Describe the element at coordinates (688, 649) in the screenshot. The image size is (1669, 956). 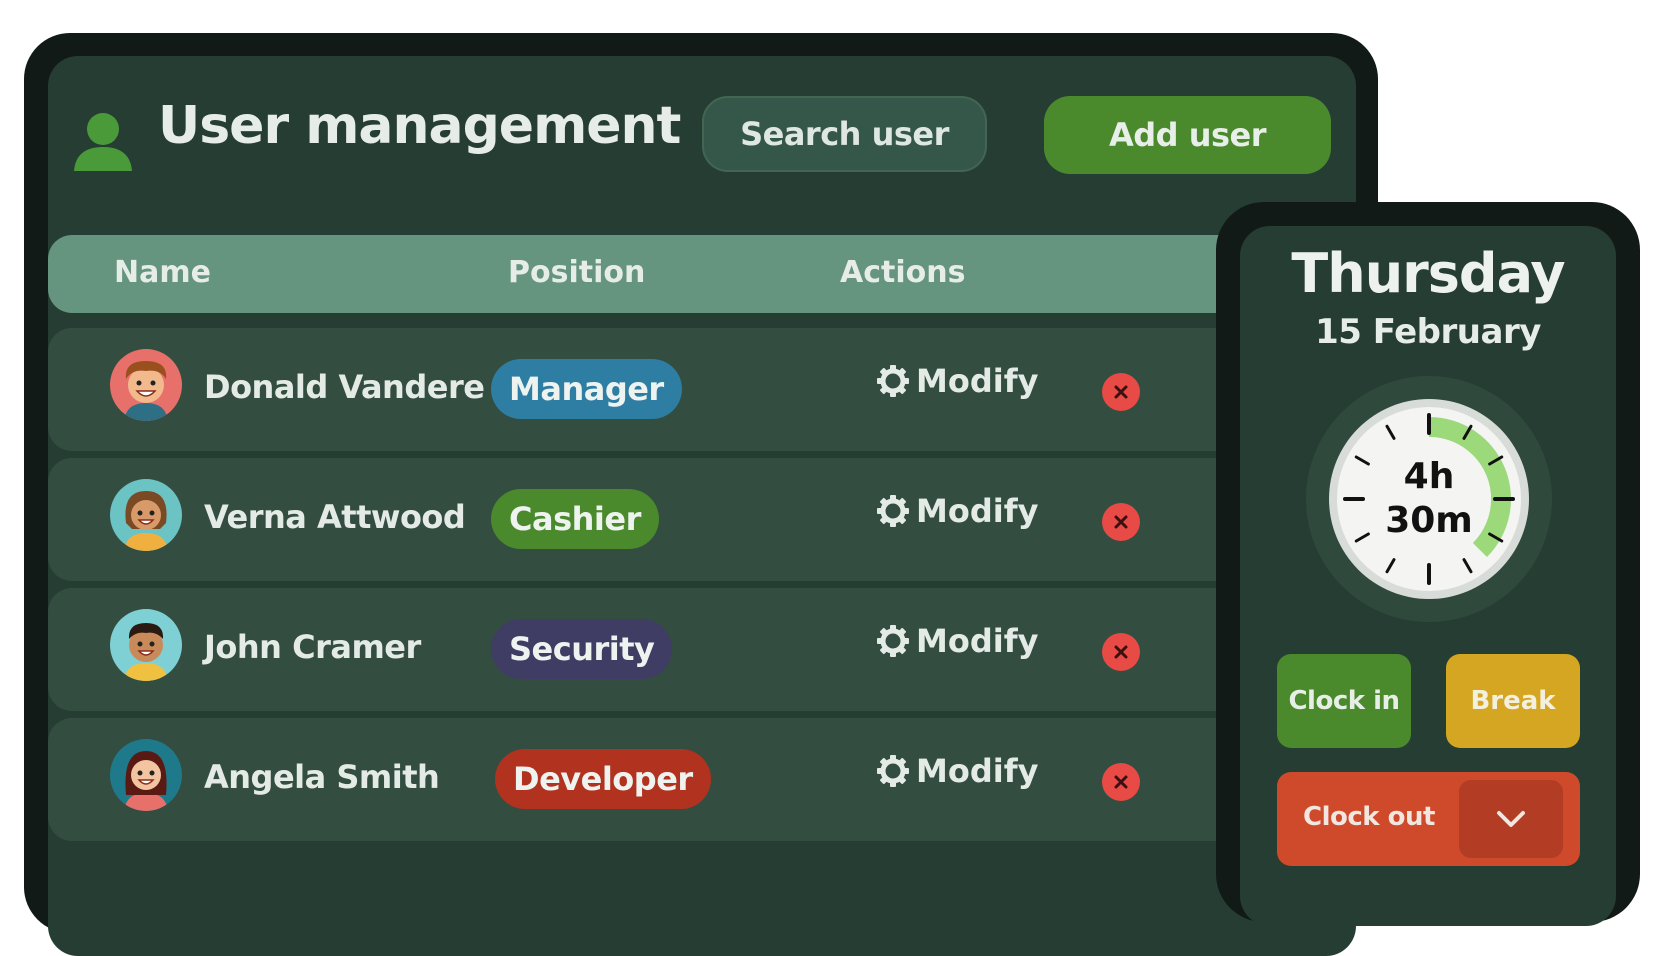
I see `table-row: John Cramer Security Modify` at that location.